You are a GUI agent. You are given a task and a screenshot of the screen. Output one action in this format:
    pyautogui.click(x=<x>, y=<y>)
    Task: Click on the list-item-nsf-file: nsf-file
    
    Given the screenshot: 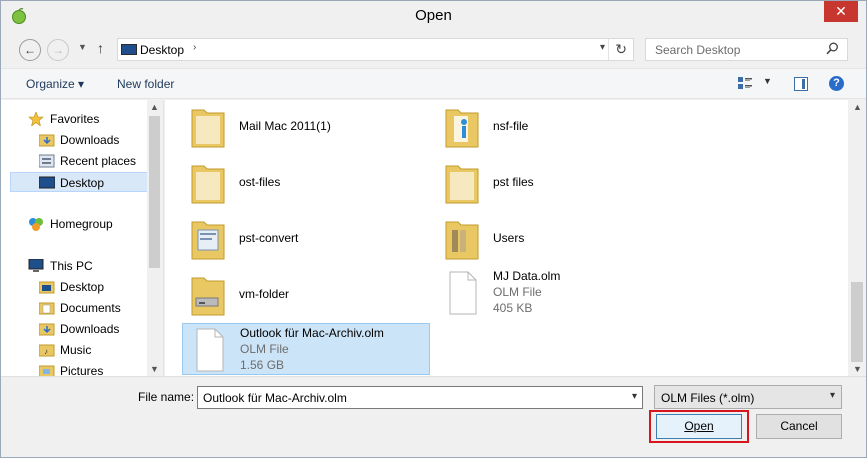 What is the action you would take?
    pyautogui.click(x=560, y=127)
    